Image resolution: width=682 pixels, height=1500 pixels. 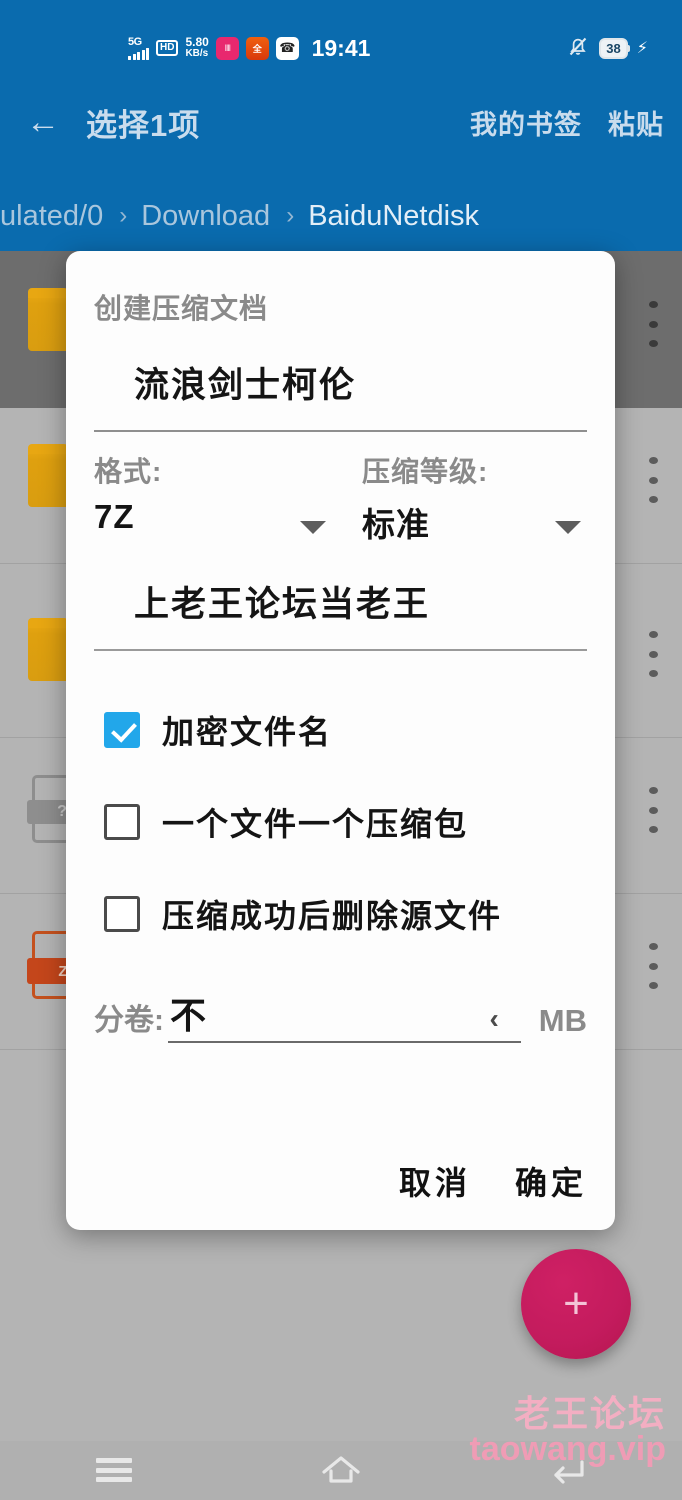 I want to click on chevron-left-icon: ‹, so click(x=493, y=1019).